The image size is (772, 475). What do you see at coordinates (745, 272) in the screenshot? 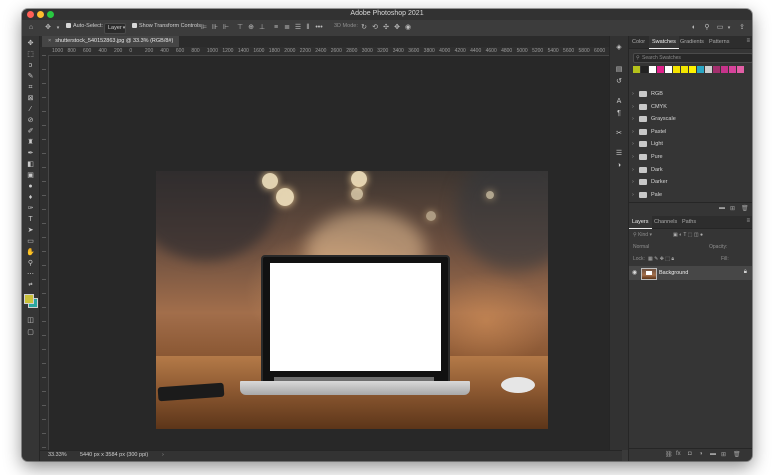
I see `lock-icon: 🔒︎` at bounding box center [745, 272].